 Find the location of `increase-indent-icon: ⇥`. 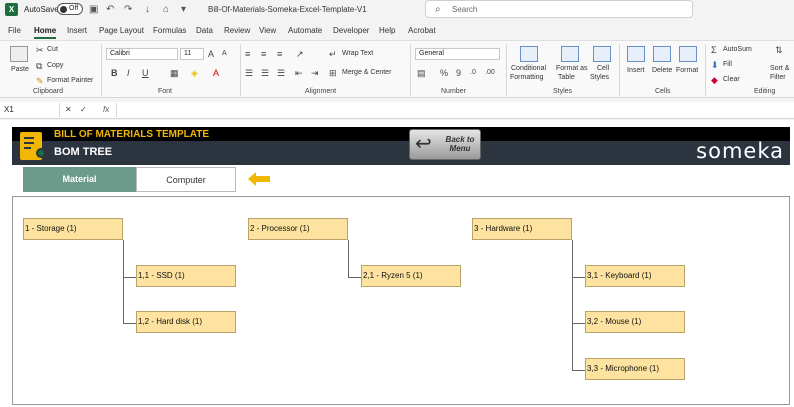

increase-indent-icon: ⇥ is located at coordinates (315, 73).